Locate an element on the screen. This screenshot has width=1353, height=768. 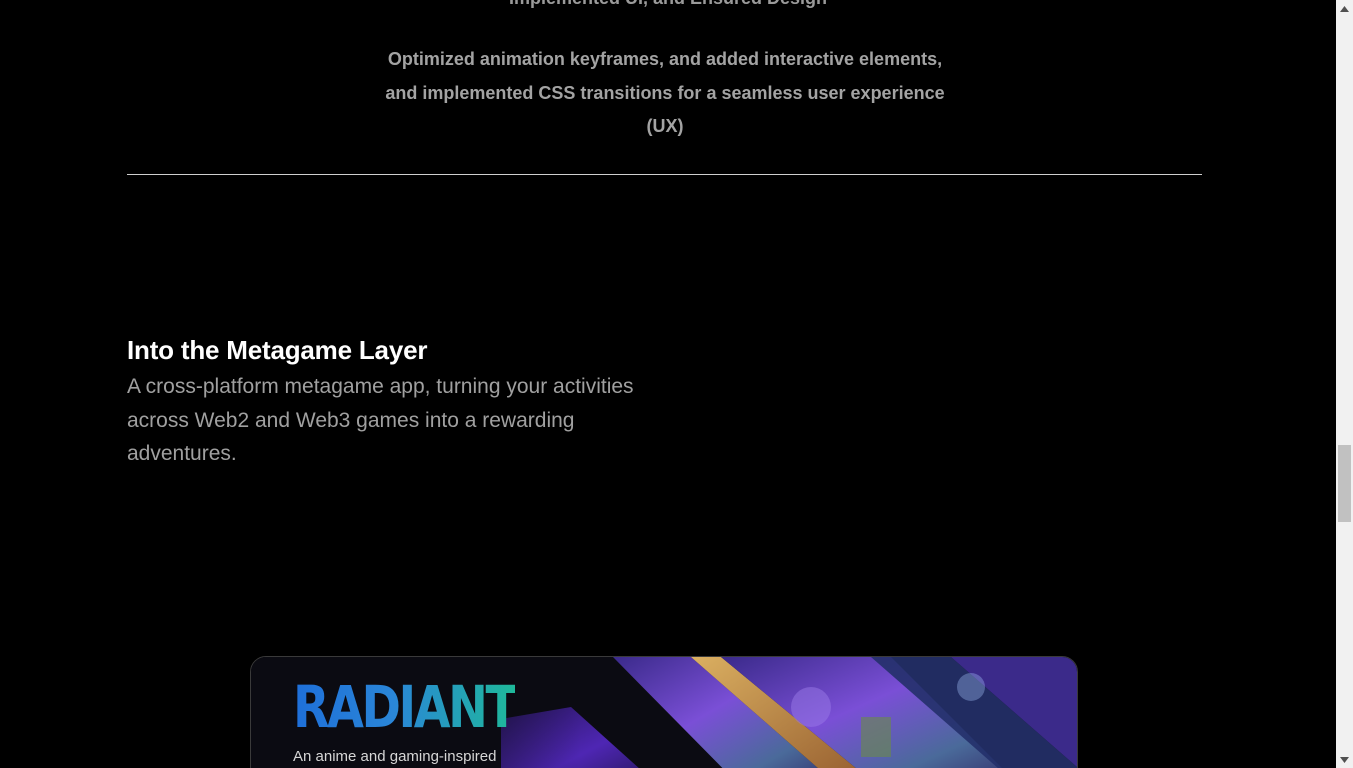
scroll-up-arrow-icon is located at coordinates (1344, 8).